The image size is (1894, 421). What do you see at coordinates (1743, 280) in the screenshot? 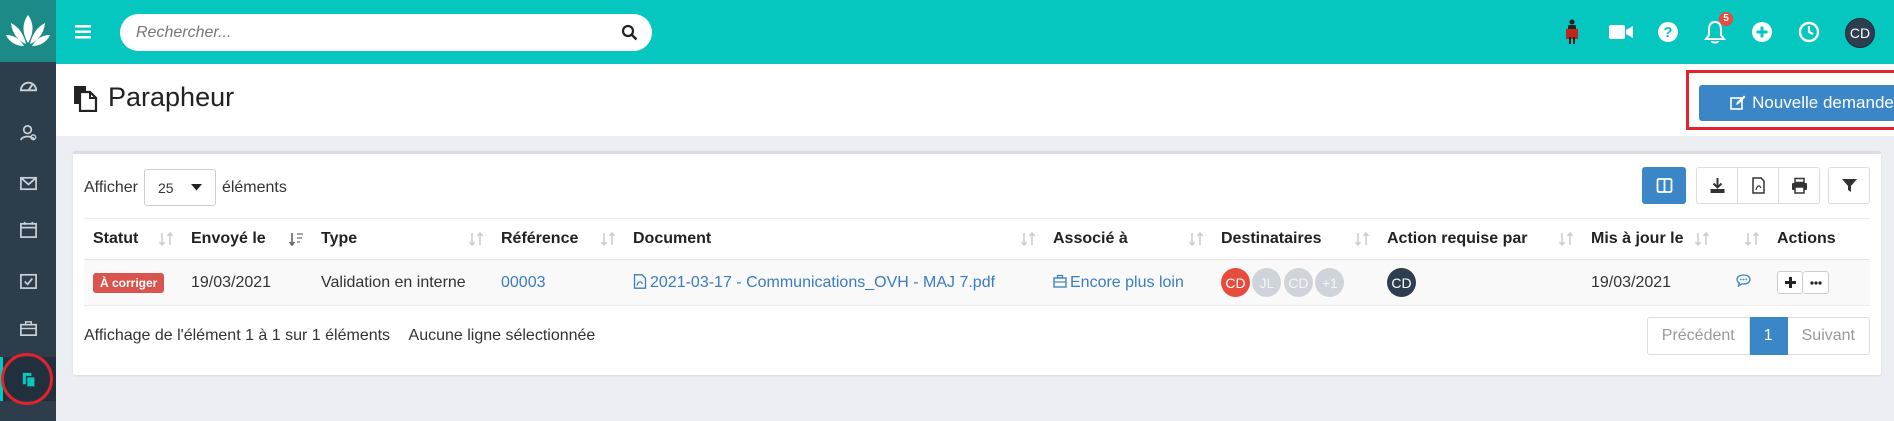
I see `comment-icon` at bounding box center [1743, 280].